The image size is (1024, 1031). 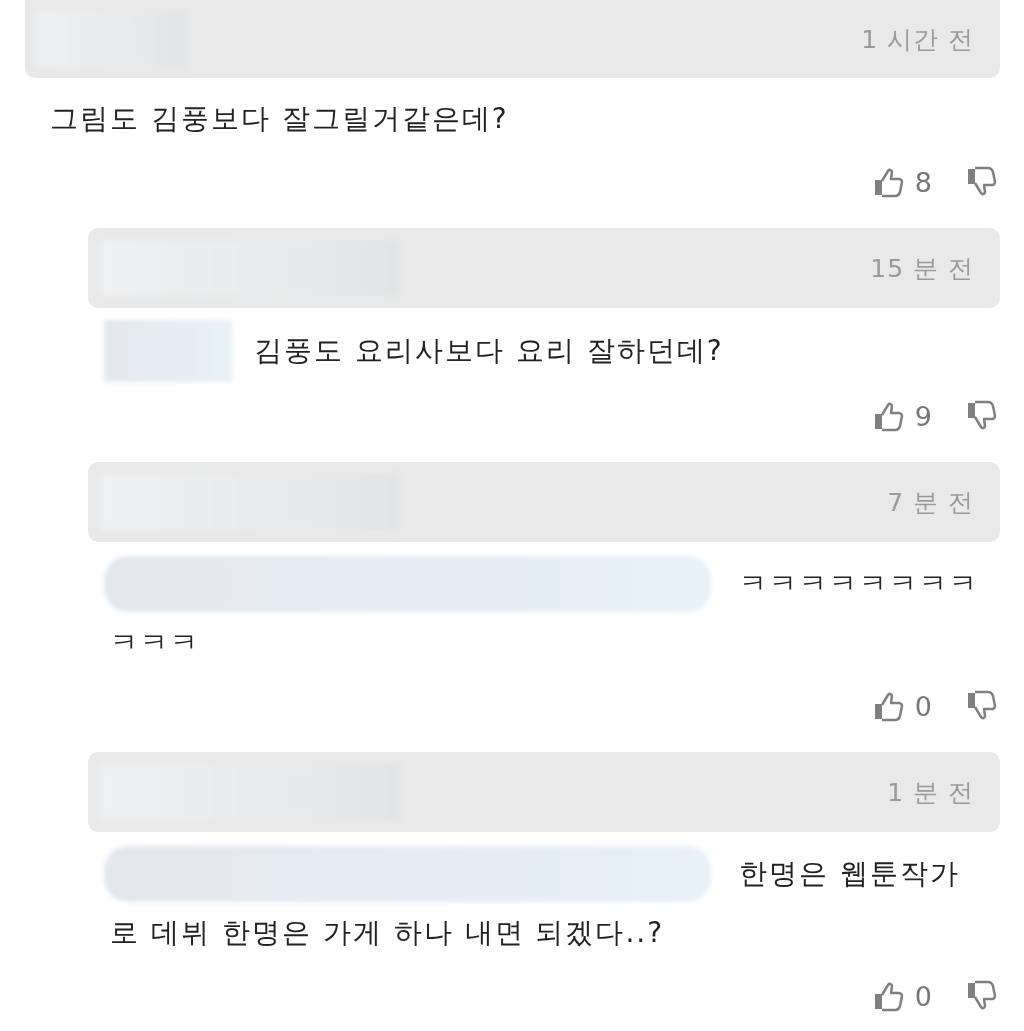 What do you see at coordinates (923, 182) in the screenshot?
I see `like-count: 8` at bounding box center [923, 182].